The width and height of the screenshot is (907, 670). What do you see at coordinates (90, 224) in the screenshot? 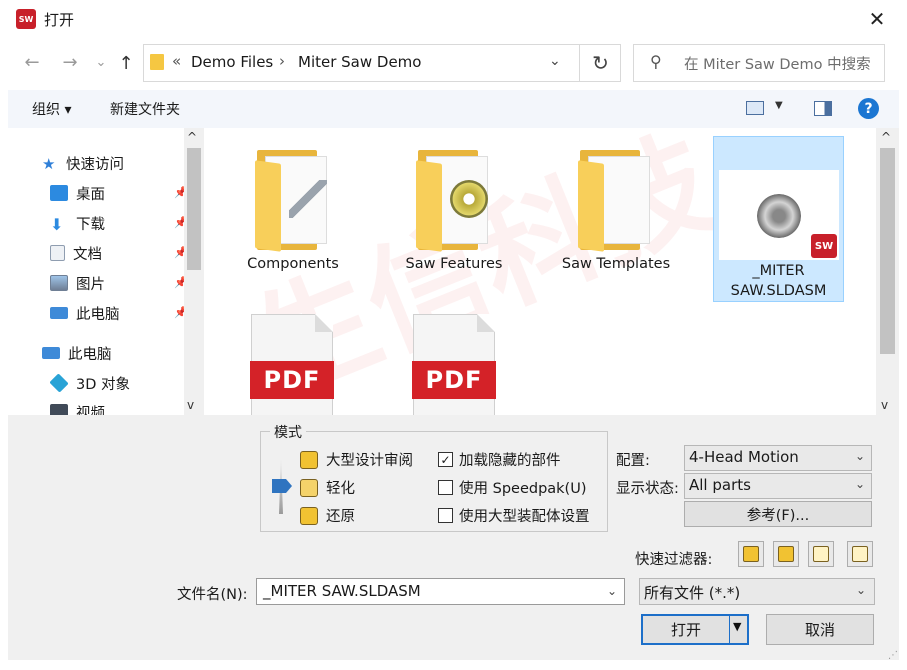
I see `sidebar-item-label: 下载` at bounding box center [90, 224].